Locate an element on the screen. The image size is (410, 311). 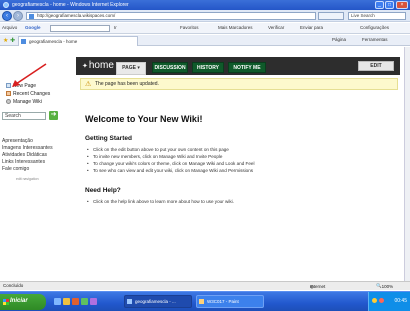
zoom-level-value: 100% is located at coordinates (387, 286).